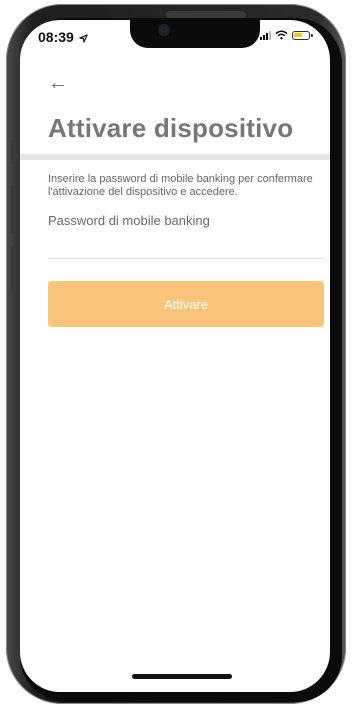 Image resolution: width=358 pixels, height=709 pixels. I want to click on home-indicator, so click(182, 676).